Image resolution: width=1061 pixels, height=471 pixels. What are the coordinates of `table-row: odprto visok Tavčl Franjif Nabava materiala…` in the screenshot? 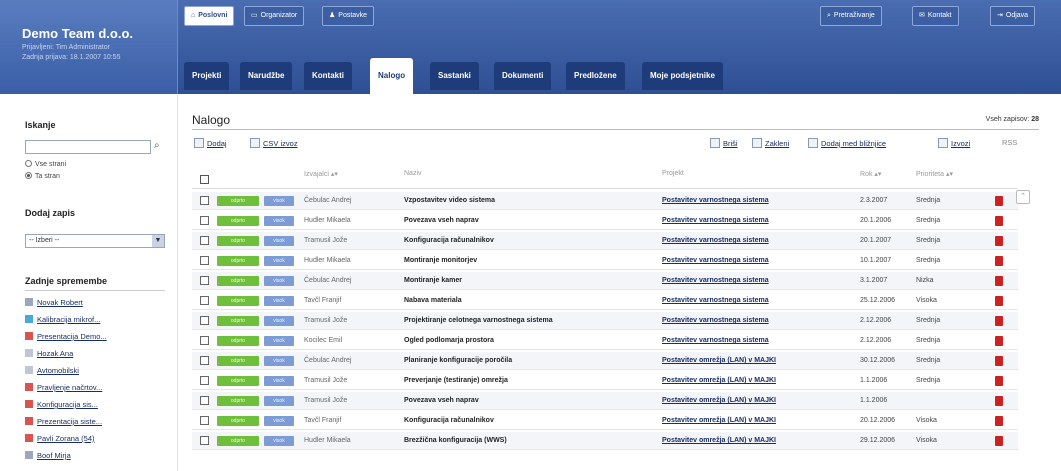 It's located at (605, 301).